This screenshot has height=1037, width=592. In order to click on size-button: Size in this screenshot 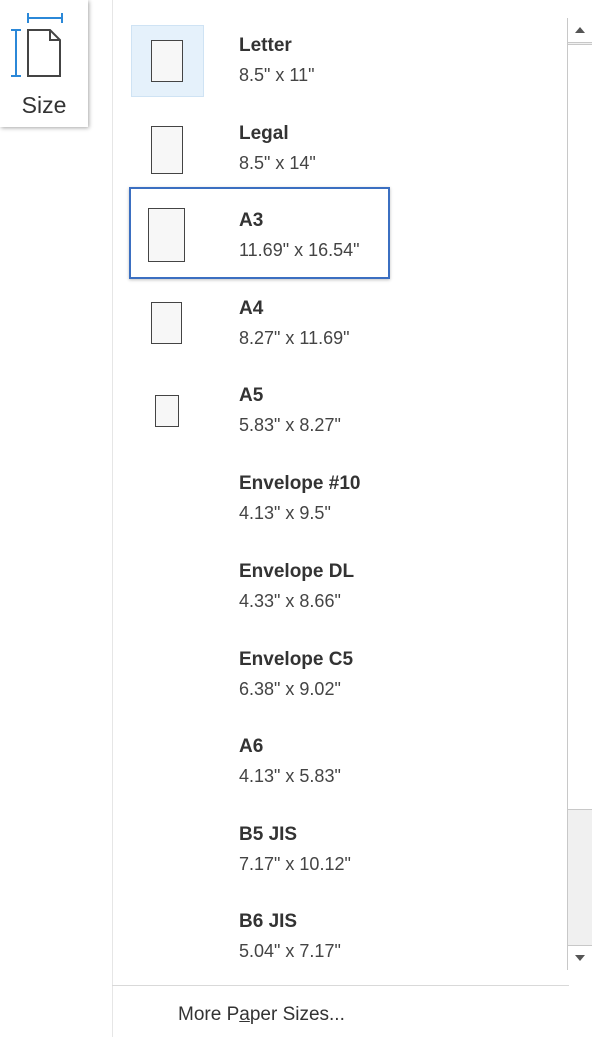, I will do `click(44, 63)`.